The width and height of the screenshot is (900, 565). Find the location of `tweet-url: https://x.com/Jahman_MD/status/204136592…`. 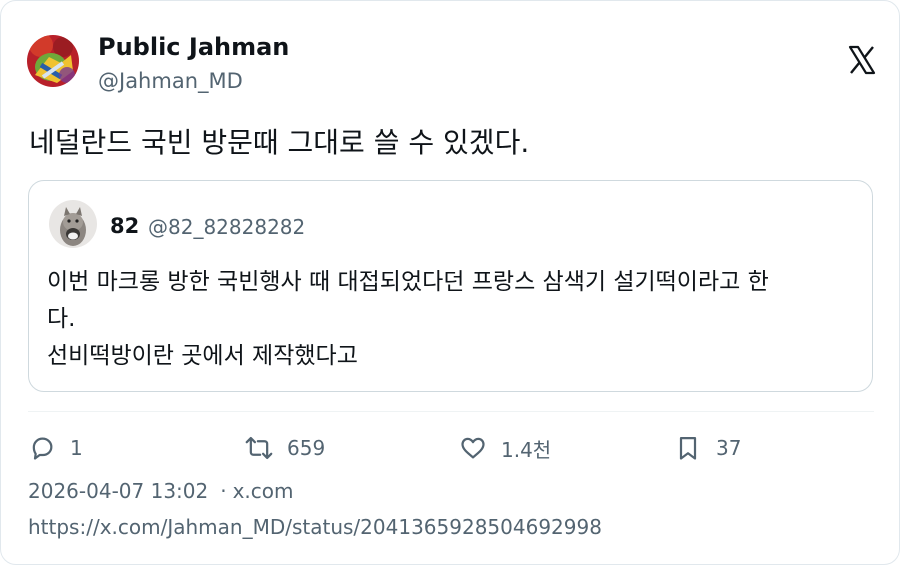

tweet-url: https://x.com/Jahman_MD/status/204136592… is located at coordinates (315, 527).